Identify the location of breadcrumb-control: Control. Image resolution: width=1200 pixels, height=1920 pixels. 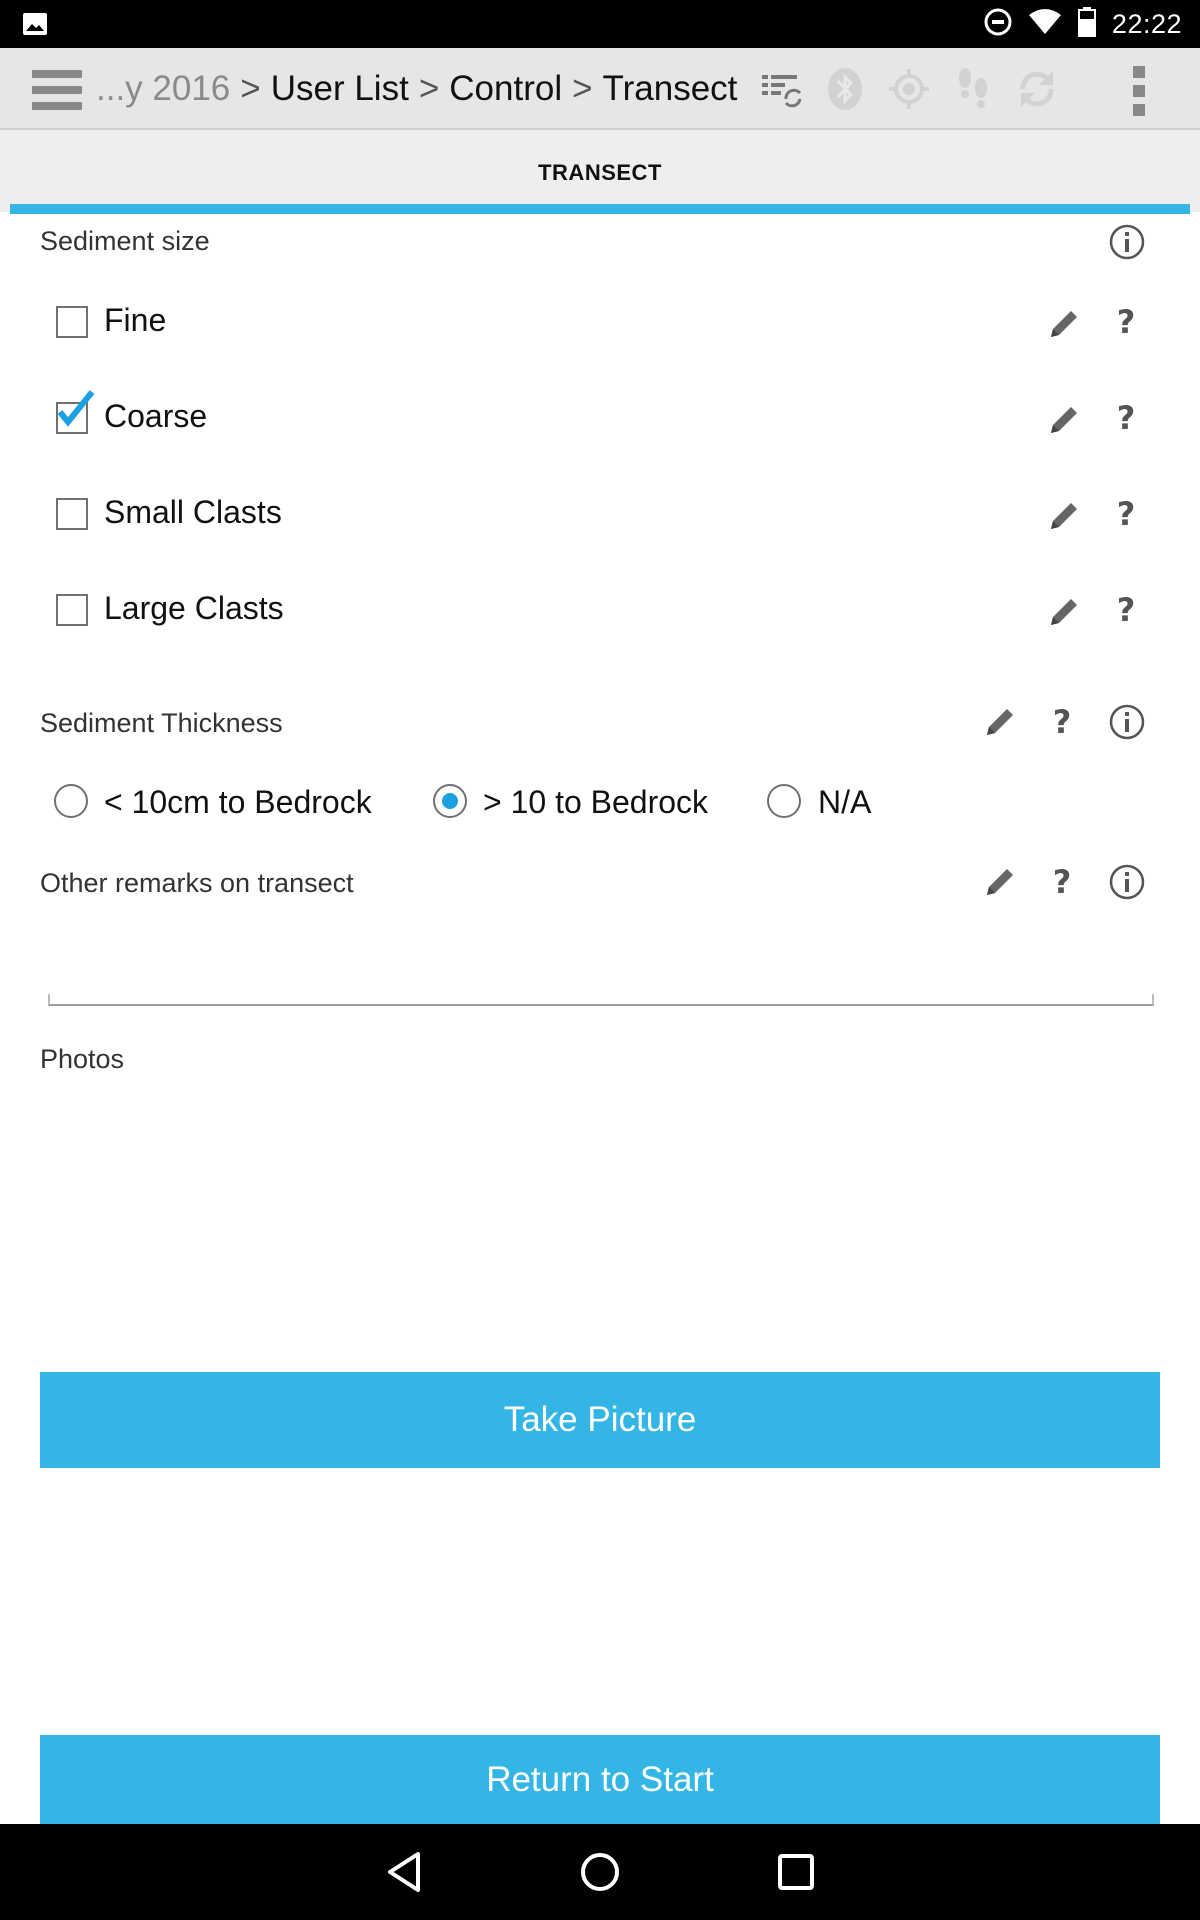
(505, 89).